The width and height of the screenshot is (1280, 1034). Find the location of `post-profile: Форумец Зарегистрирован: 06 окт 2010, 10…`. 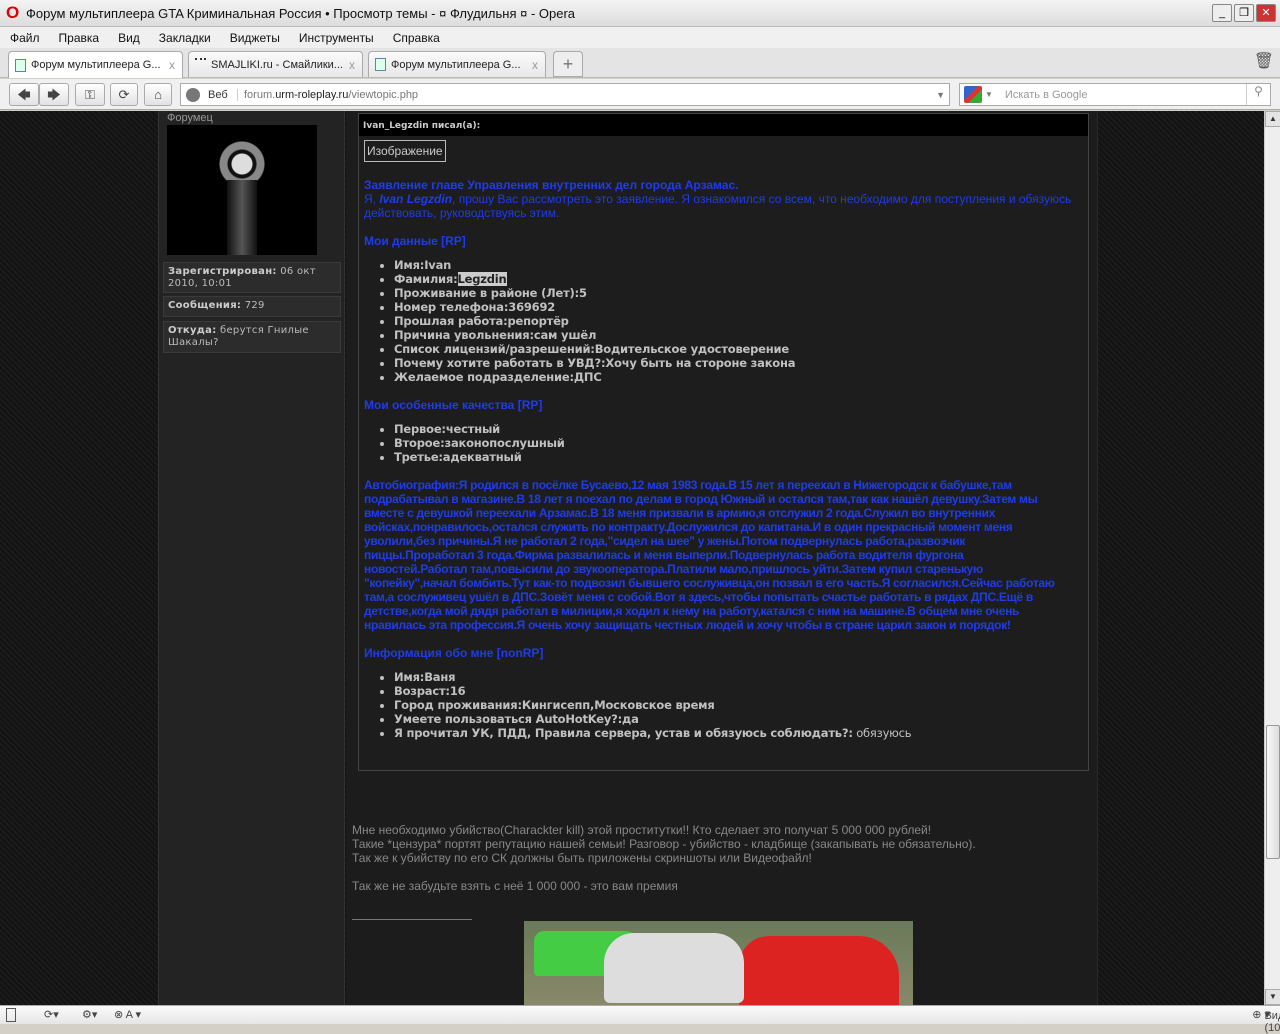

post-profile: Форумец Зарегистрирован: 06 окт 2010, 10… is located at coordinates (251, 558).